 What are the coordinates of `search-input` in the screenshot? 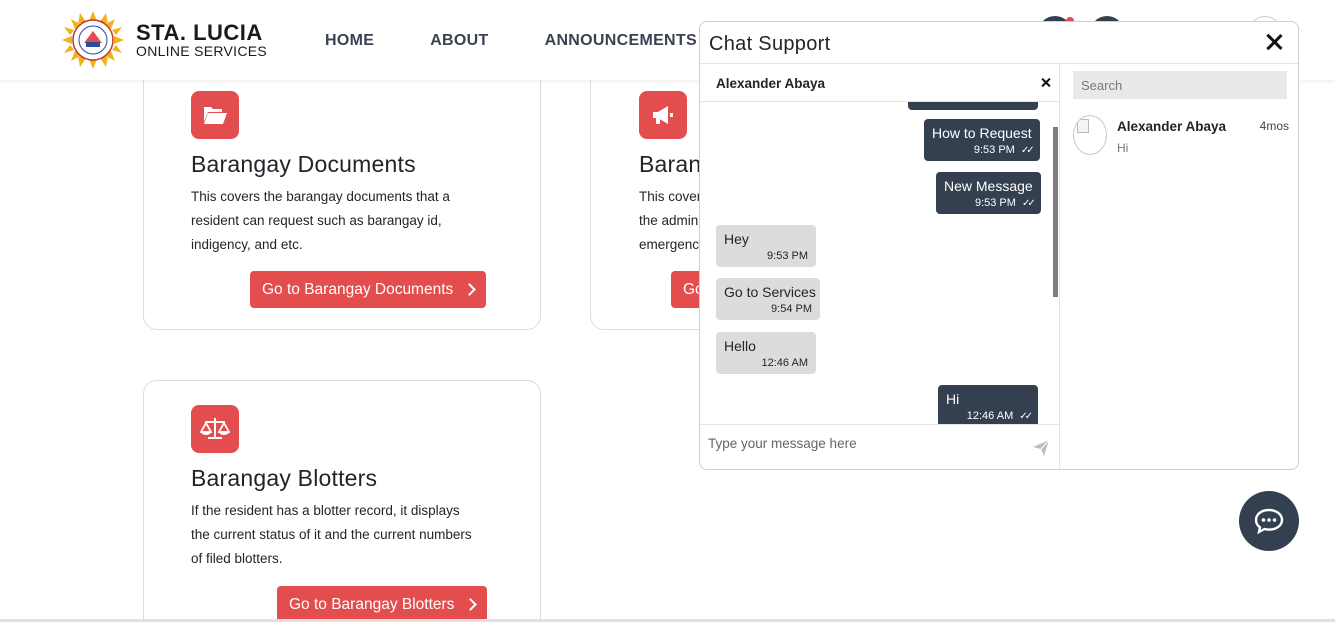 It's located at (1180, 85).